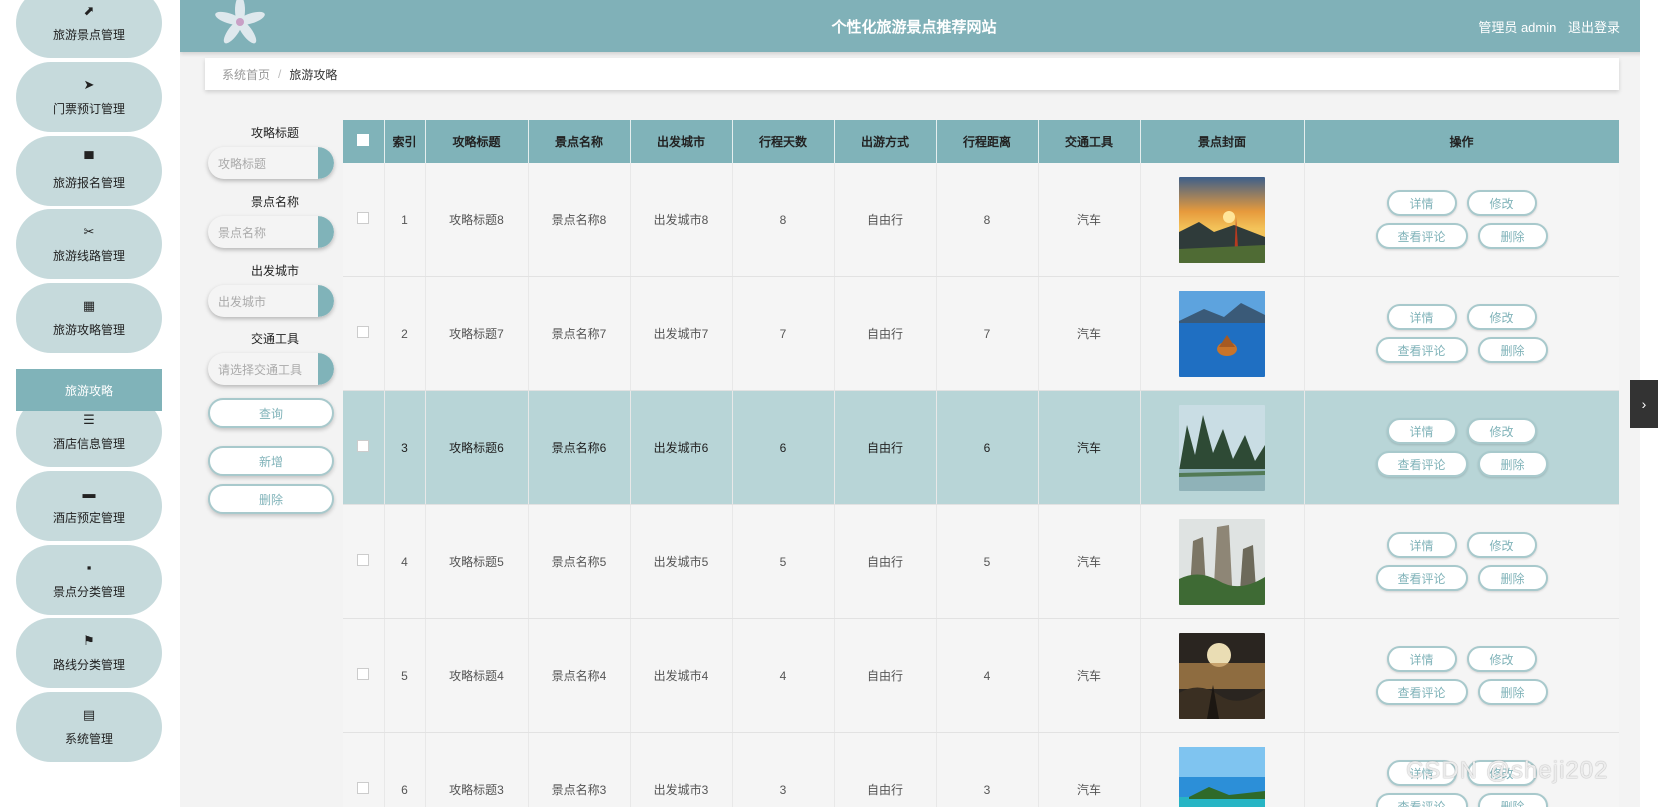  I want to click on cell-city: 出发城市6, so click(681, 447).